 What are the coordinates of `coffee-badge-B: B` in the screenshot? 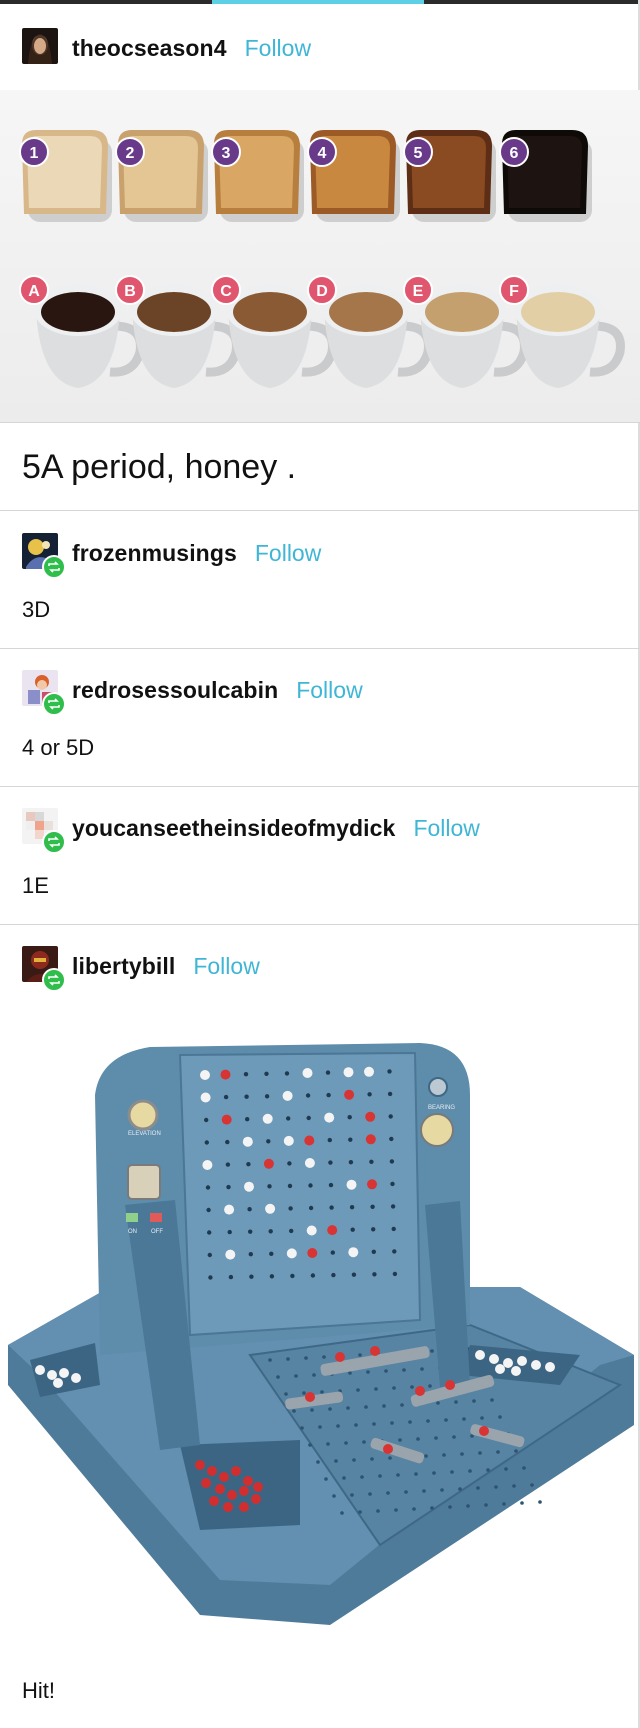 It's located at (130, 290).